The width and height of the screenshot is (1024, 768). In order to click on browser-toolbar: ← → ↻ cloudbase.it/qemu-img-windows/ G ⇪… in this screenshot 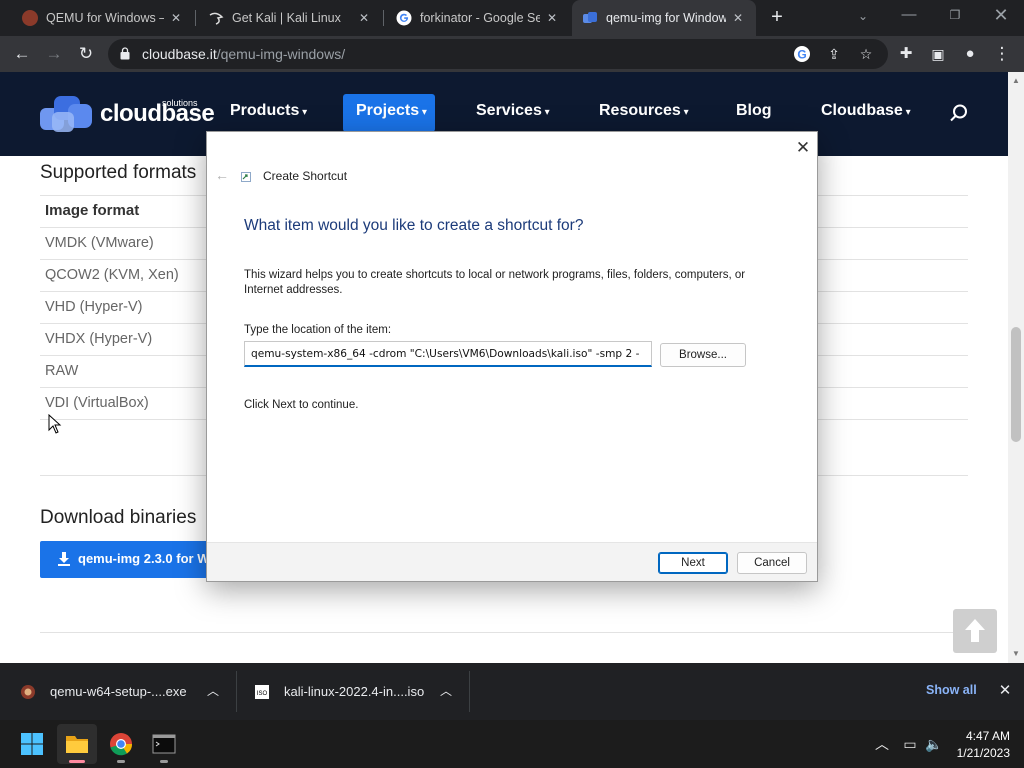, I will do `click(512, 54)`.